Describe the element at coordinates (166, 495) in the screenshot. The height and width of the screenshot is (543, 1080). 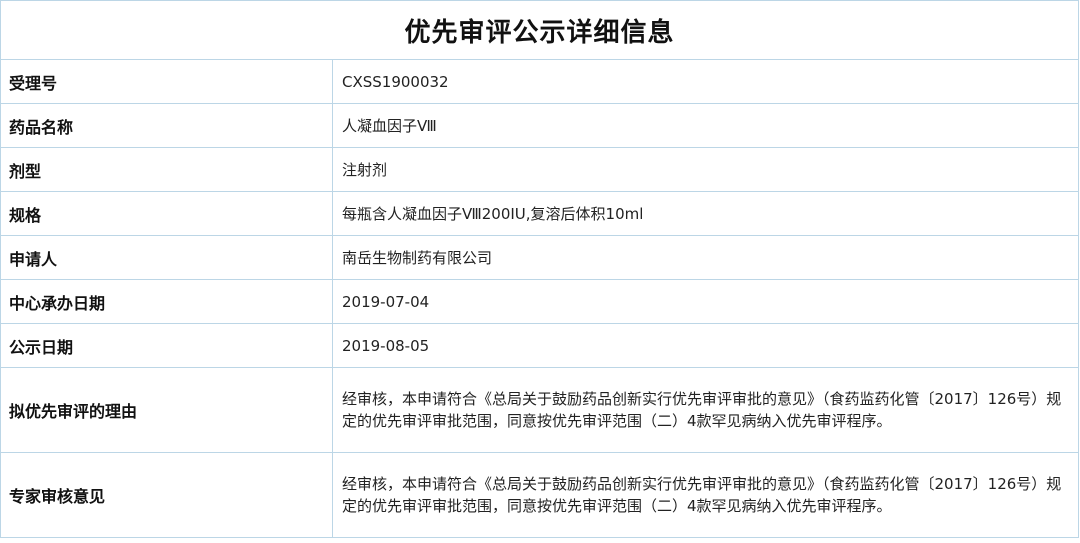
I see `field-label-expert-opinion: 专家审核意见` at that location.